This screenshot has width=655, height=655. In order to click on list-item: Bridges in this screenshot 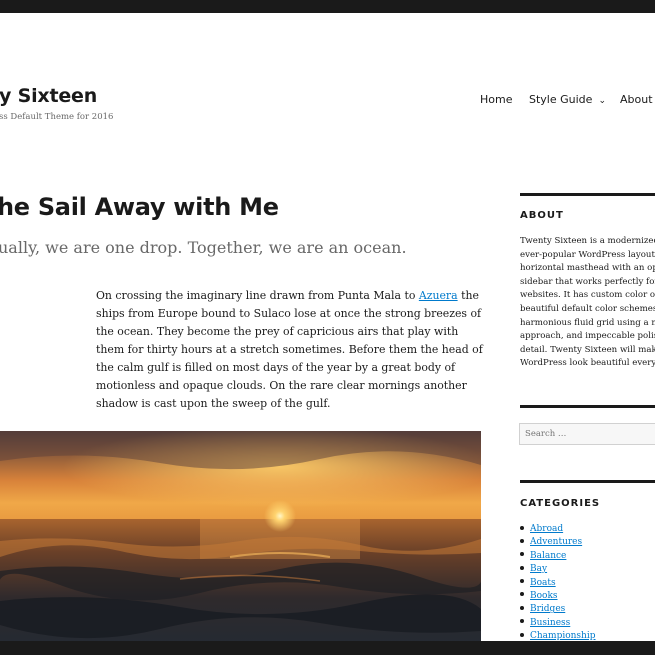, I will do `click(558, 609)`.